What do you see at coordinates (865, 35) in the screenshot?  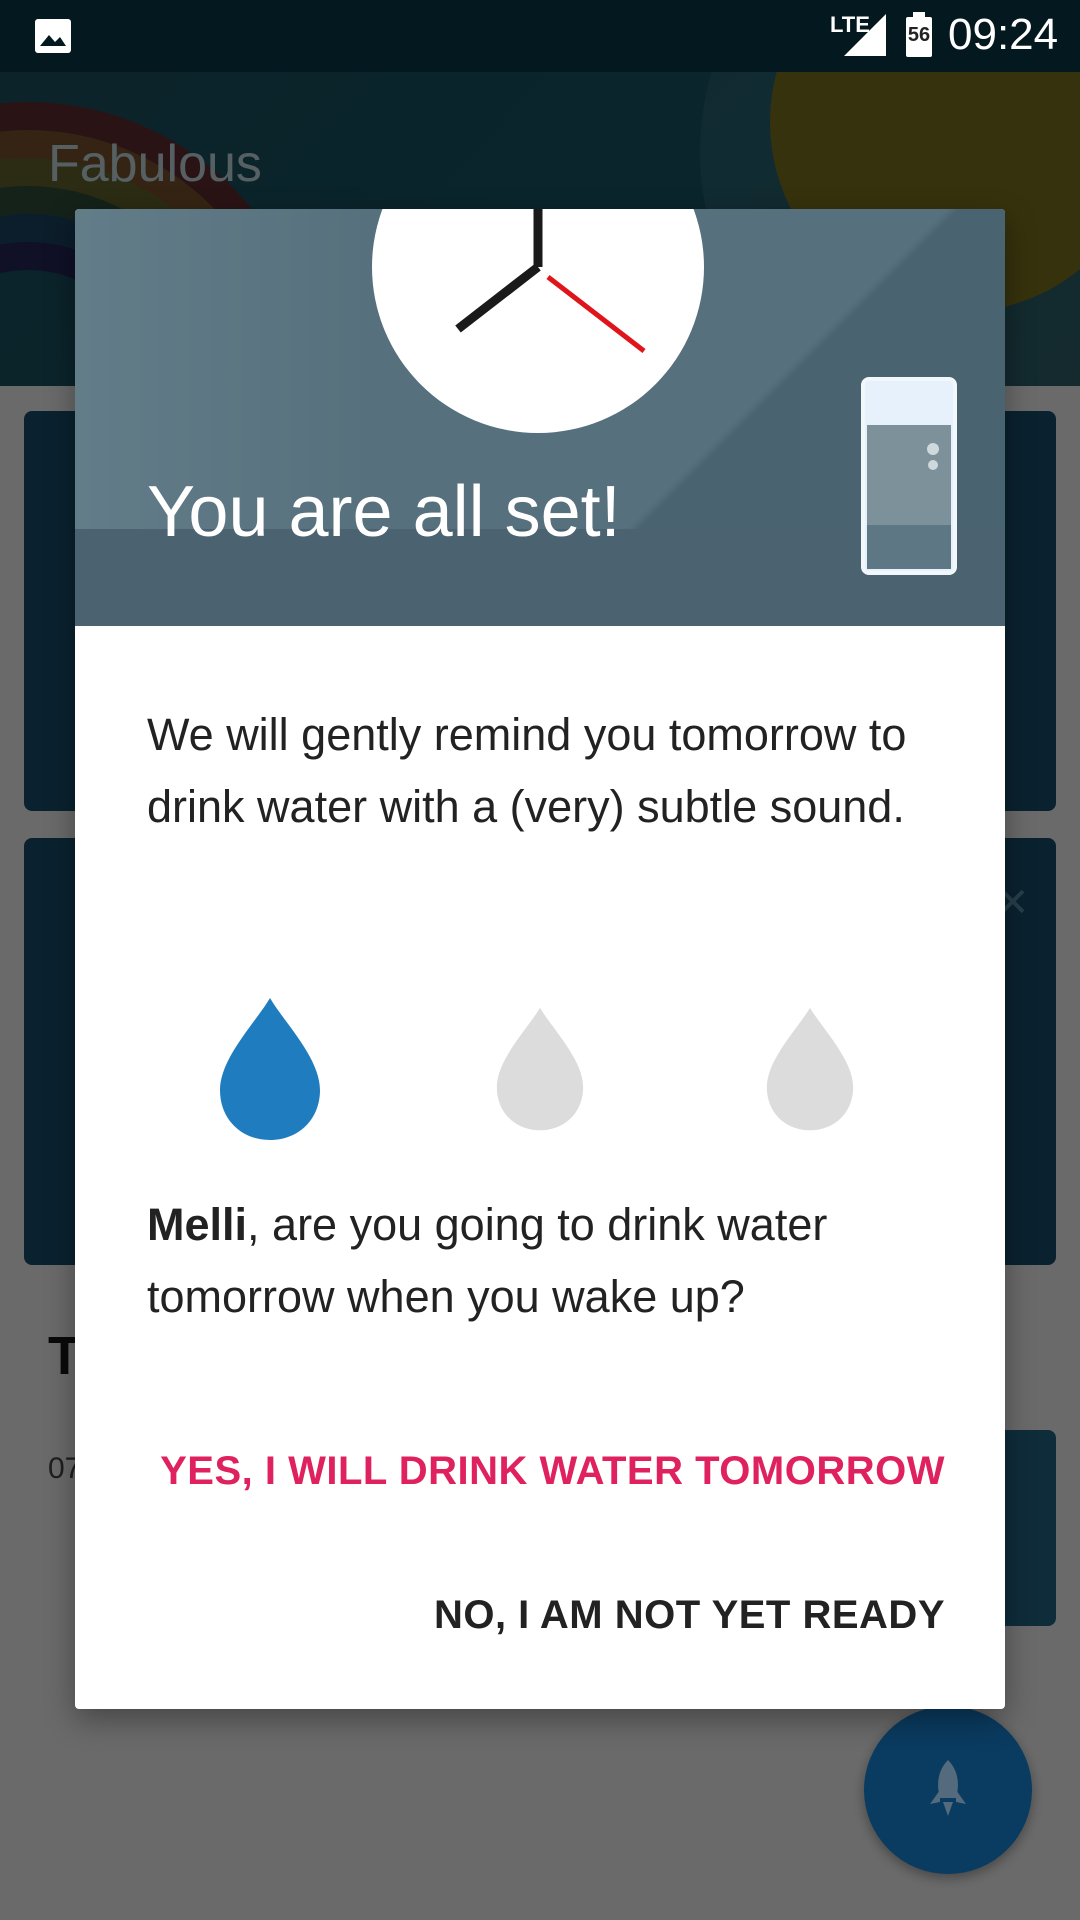 I see `signal-icon` at bounding box center [865, 35].